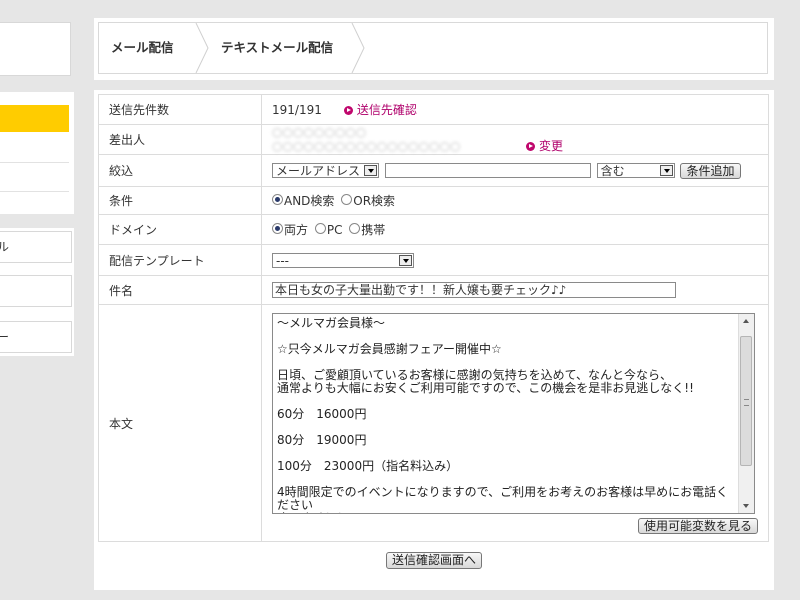  Describe the element at coordinates (320, 228) in the screenshot. I see `domain-pc-radio` at that location.